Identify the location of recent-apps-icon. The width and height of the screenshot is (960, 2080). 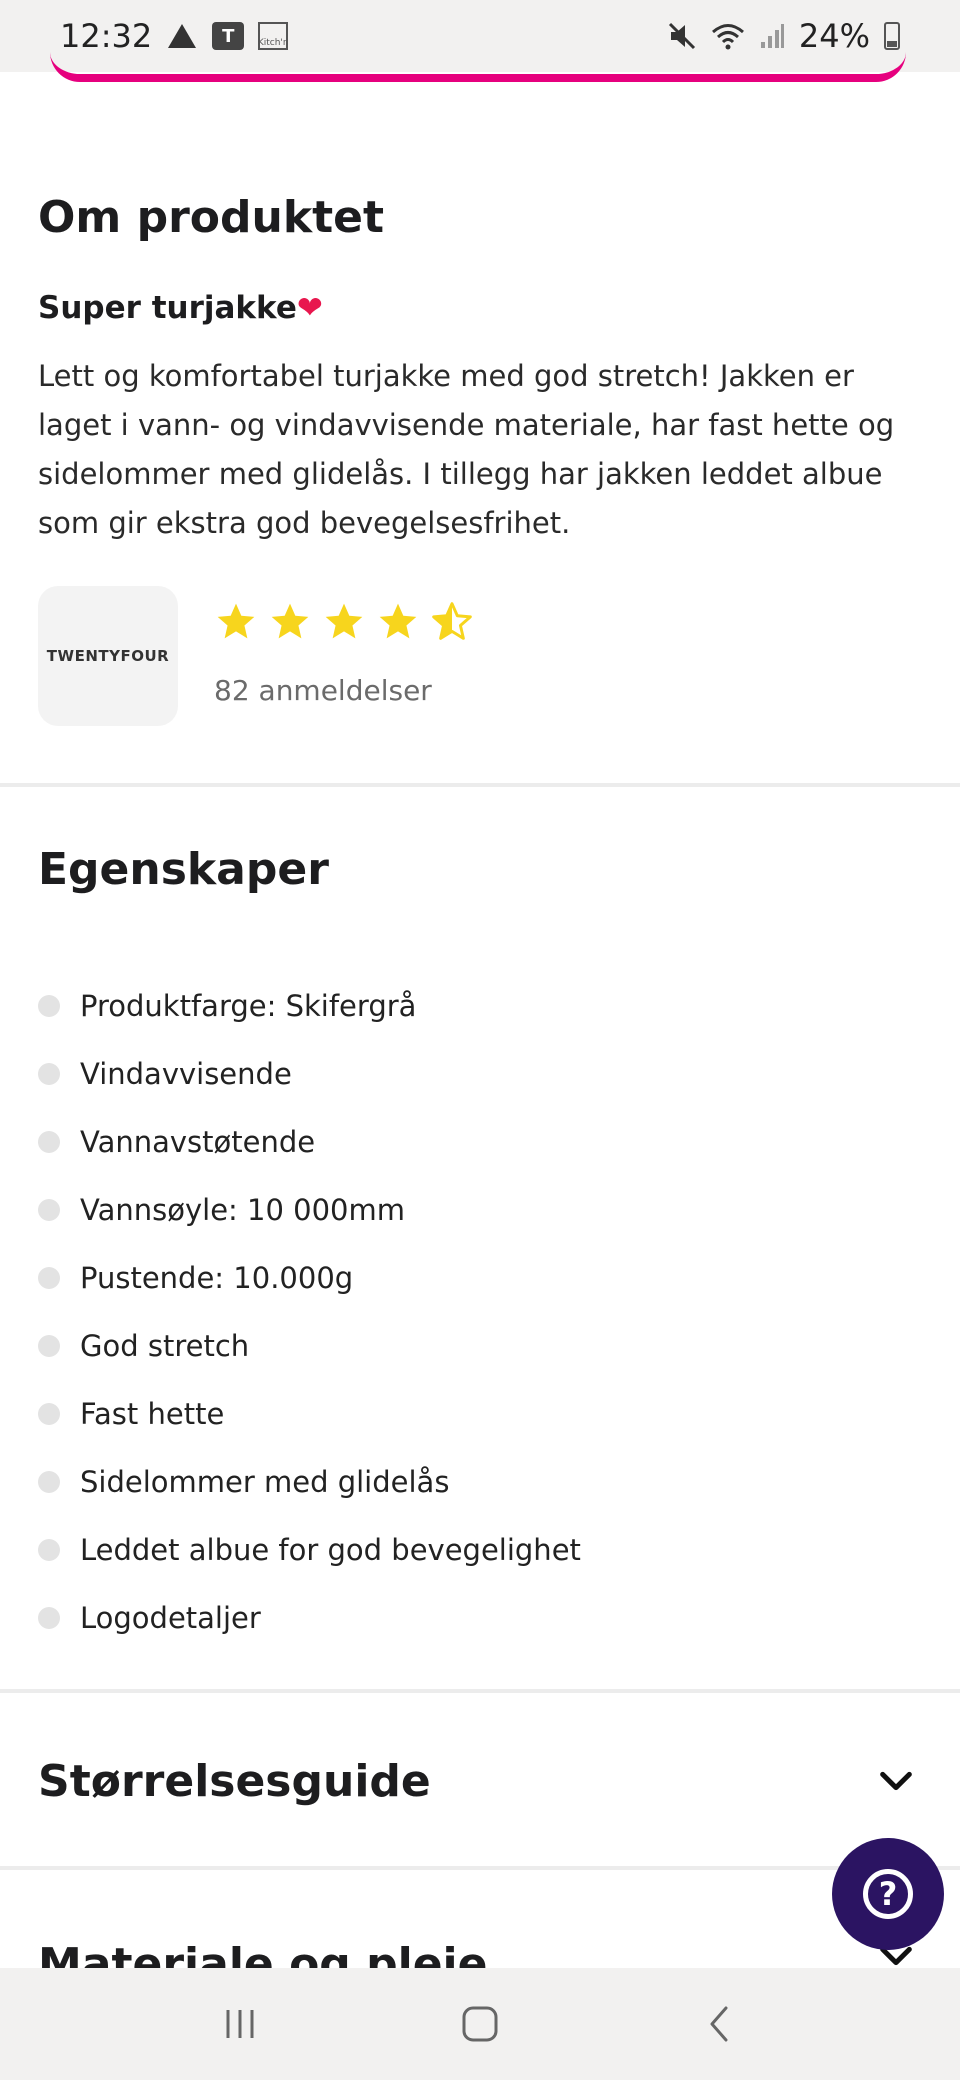
(240, 2024).